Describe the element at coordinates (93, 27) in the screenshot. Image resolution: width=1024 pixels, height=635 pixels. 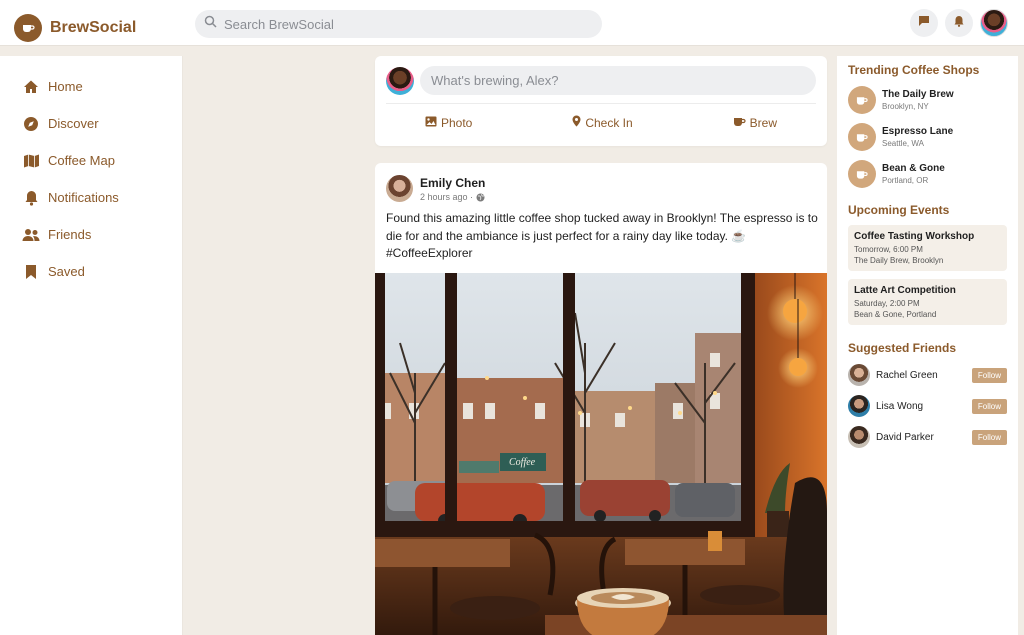
I see `brand-name: BrewSocial` at that location.